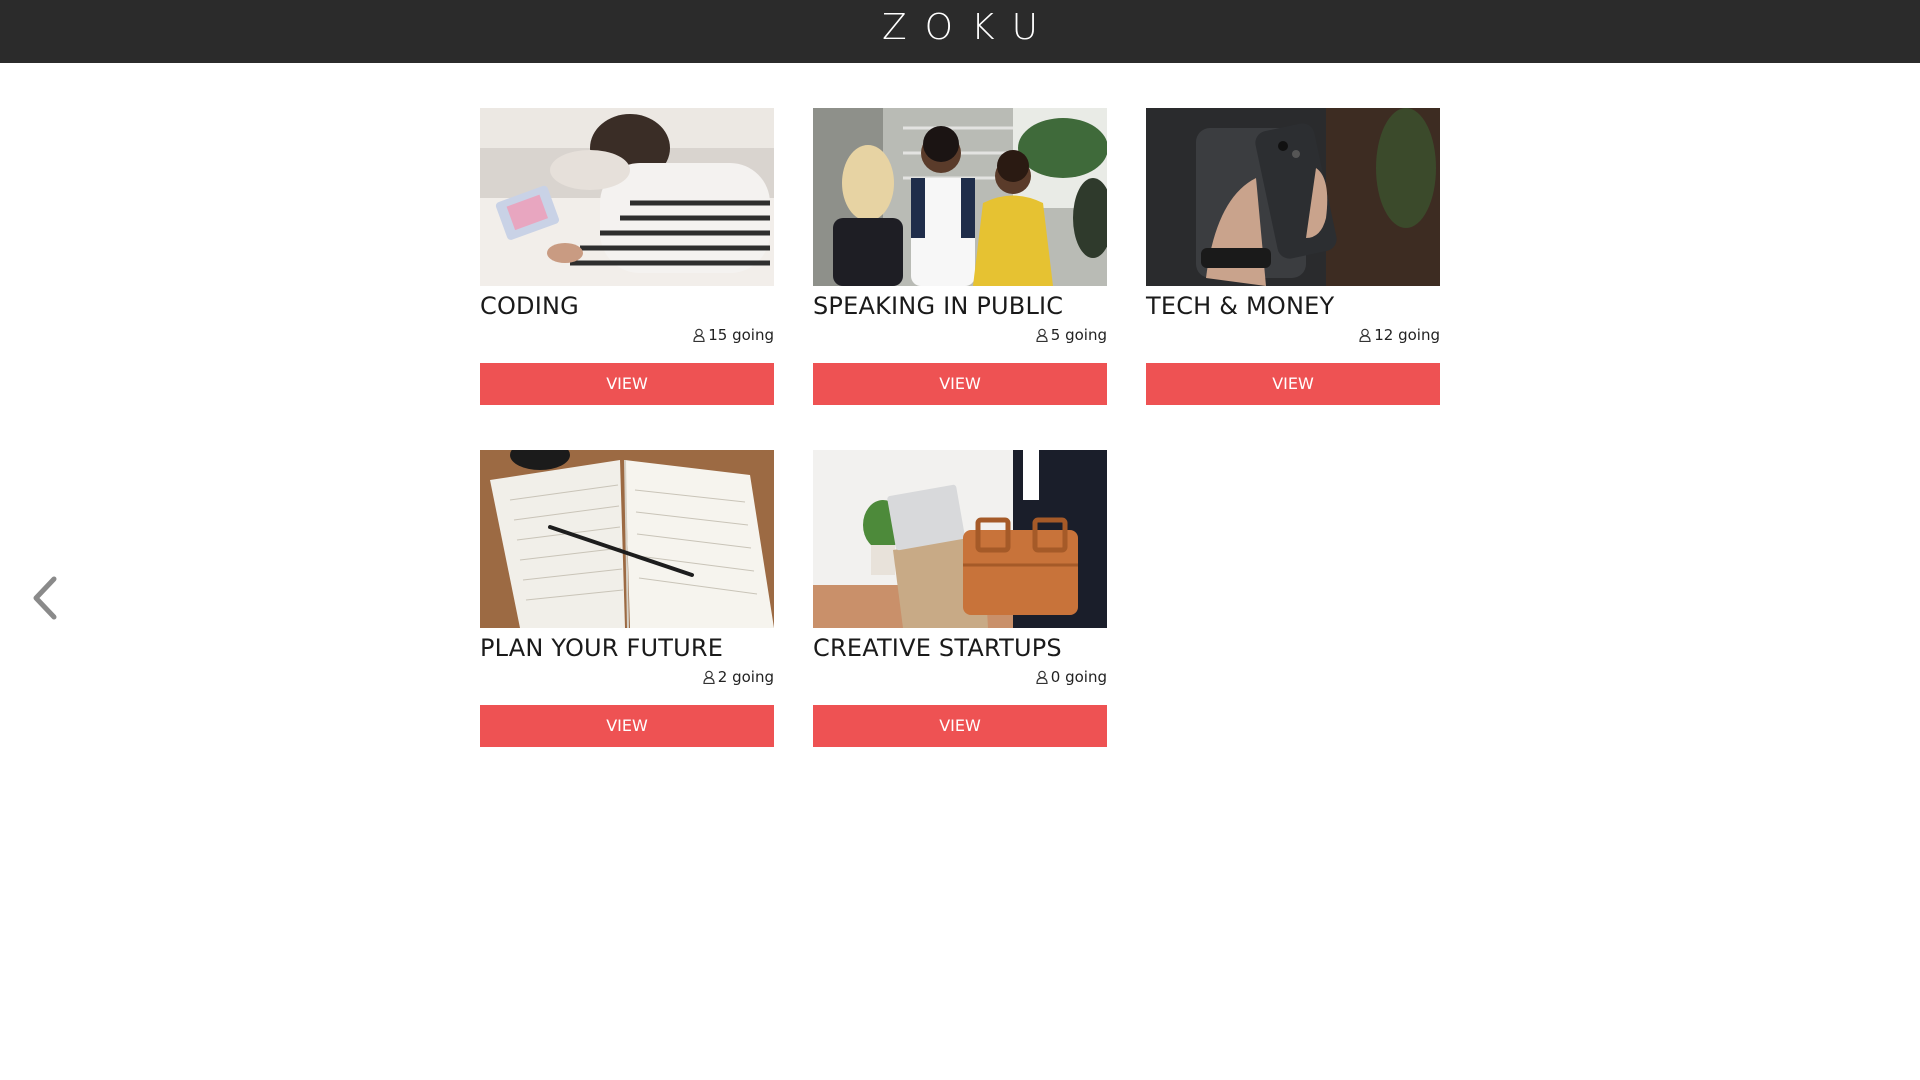 This screenshot has width=1920, height=1080. What do you see at coordinates (1078, 335) in the screenshot?
I see `going-label: 5 going` at bounding box center [1078, 335].